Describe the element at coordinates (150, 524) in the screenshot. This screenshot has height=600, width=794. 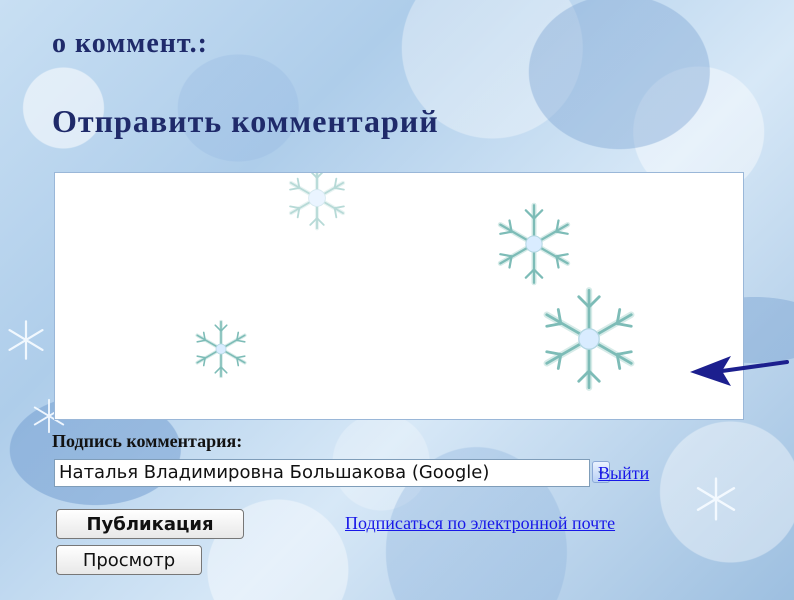
I see `publish-button: Публикация` at that location.